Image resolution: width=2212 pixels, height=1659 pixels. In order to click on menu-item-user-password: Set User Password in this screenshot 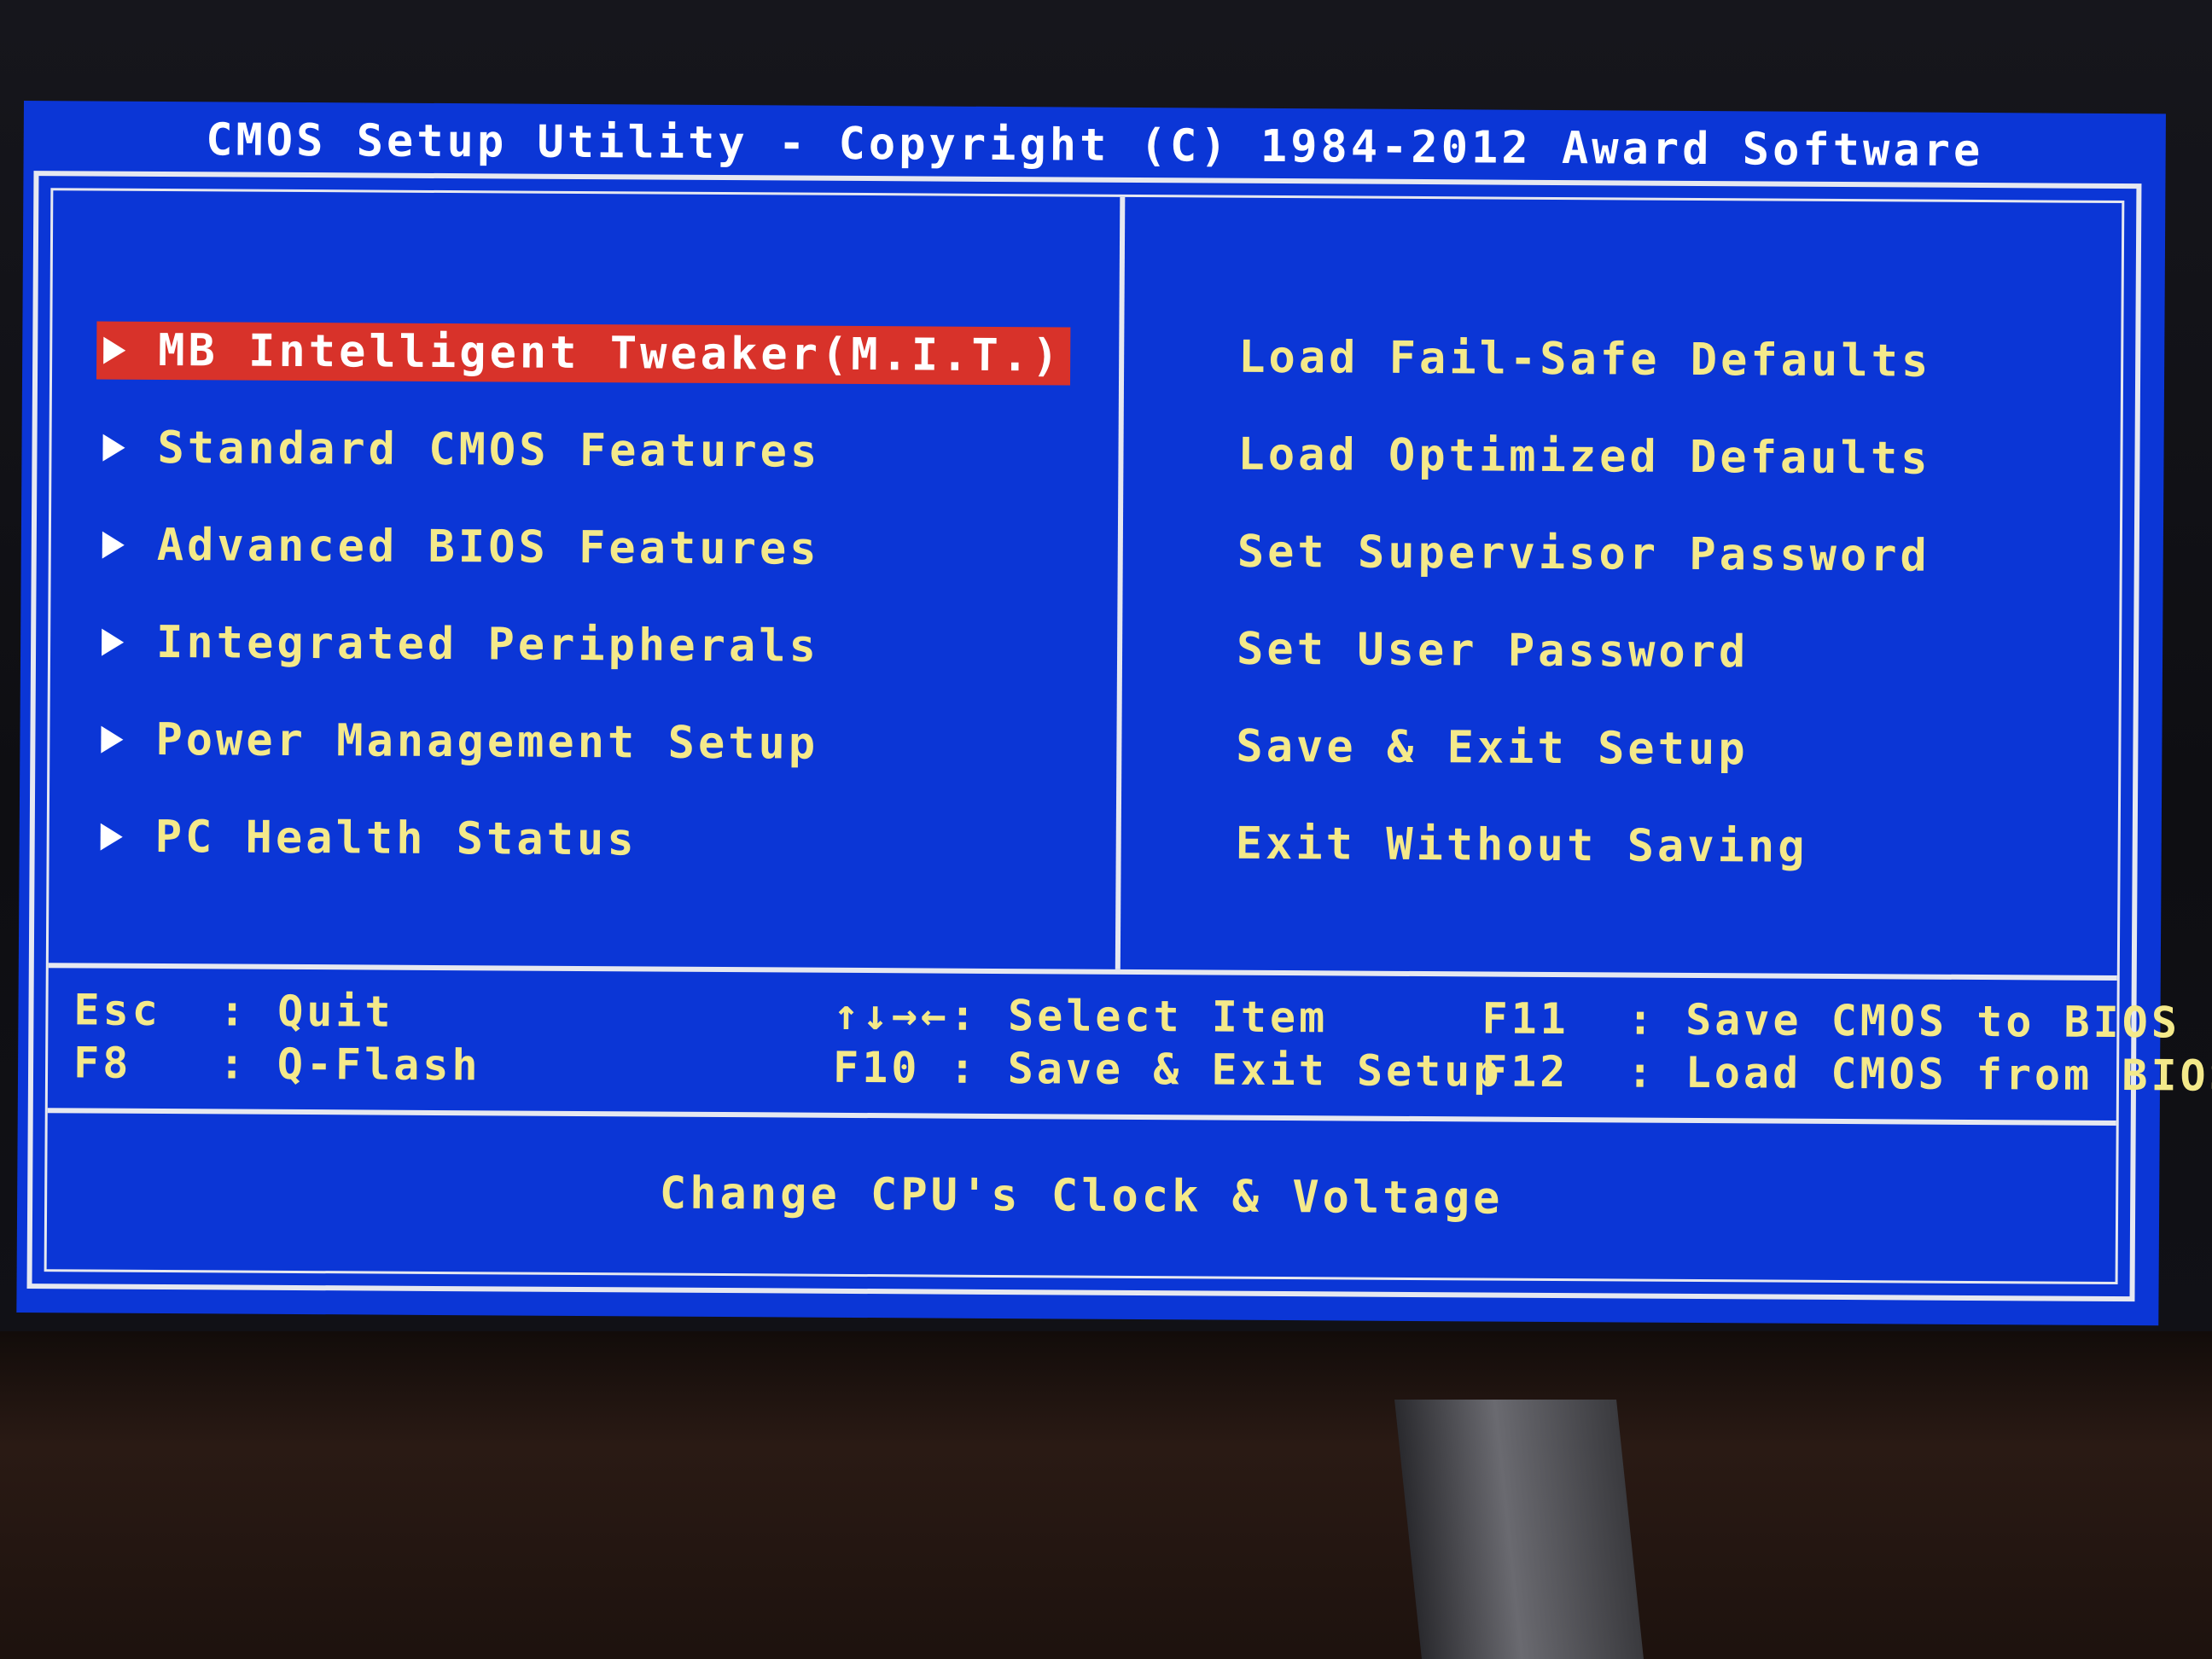, I will do `click(1583, 651)`.